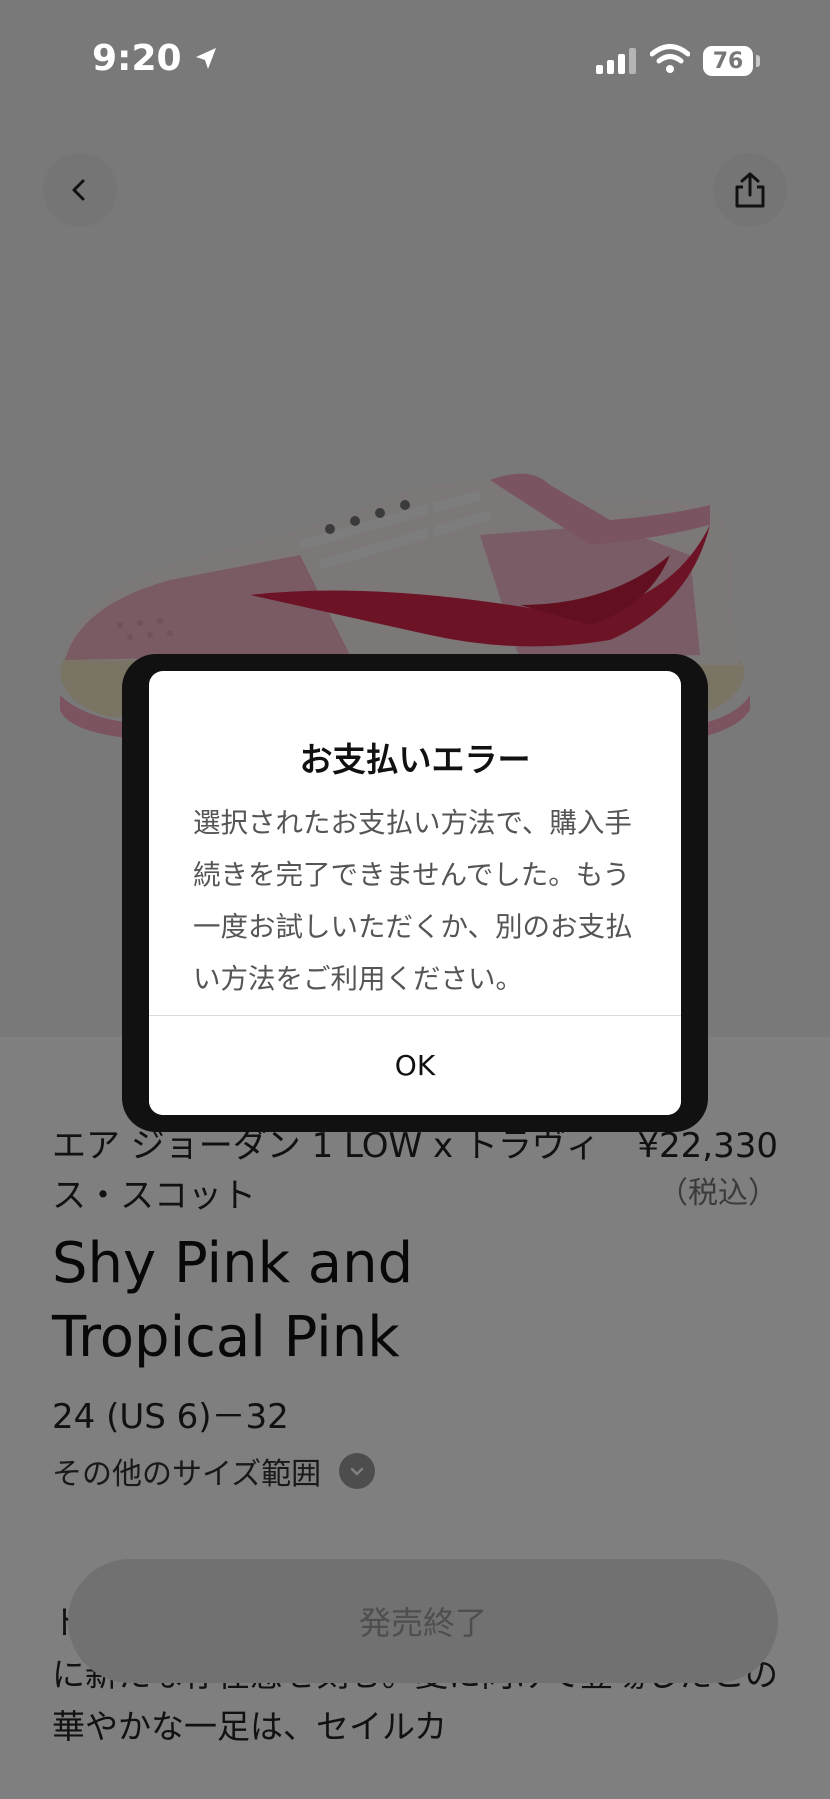 The image size is (830, 1799). I want to click on location-arrow-icon, so click(205, 58).